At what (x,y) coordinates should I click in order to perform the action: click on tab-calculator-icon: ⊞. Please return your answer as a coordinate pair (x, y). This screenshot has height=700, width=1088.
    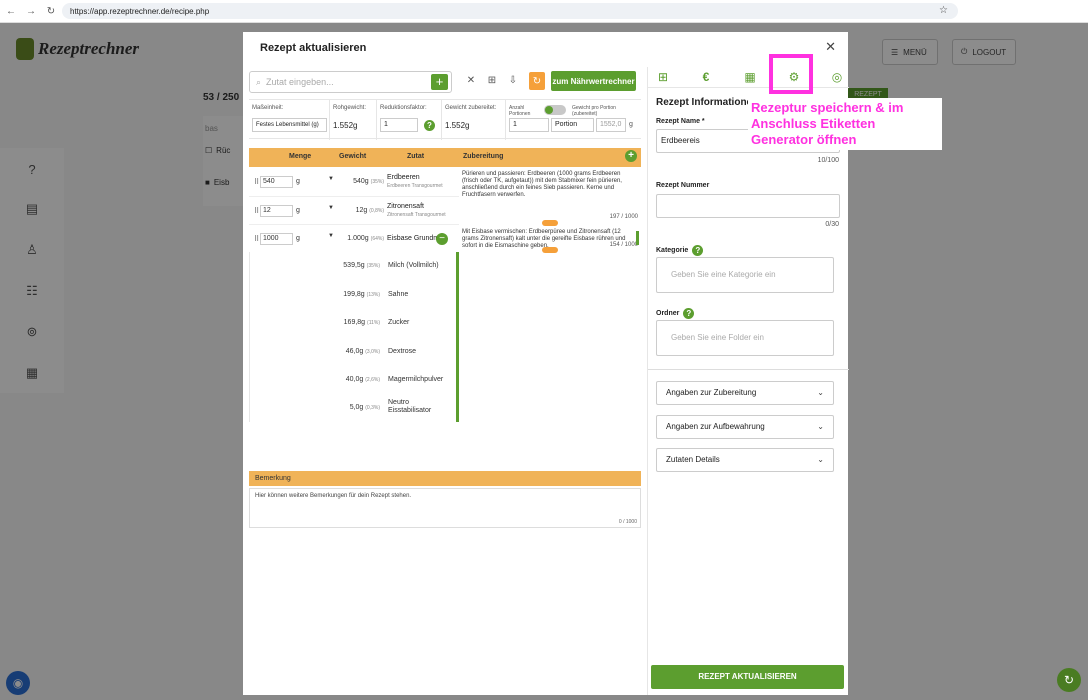
    Looking at the image, I should click on (663, 77).